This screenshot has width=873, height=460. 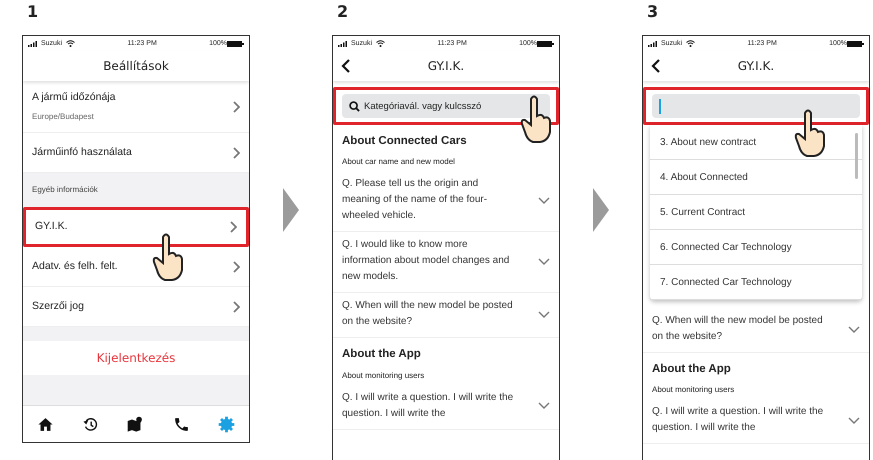 What do you see at coordinates (343, 12) in the screenshot?
I see `step-number: 2` at bounding box center [343, 12].